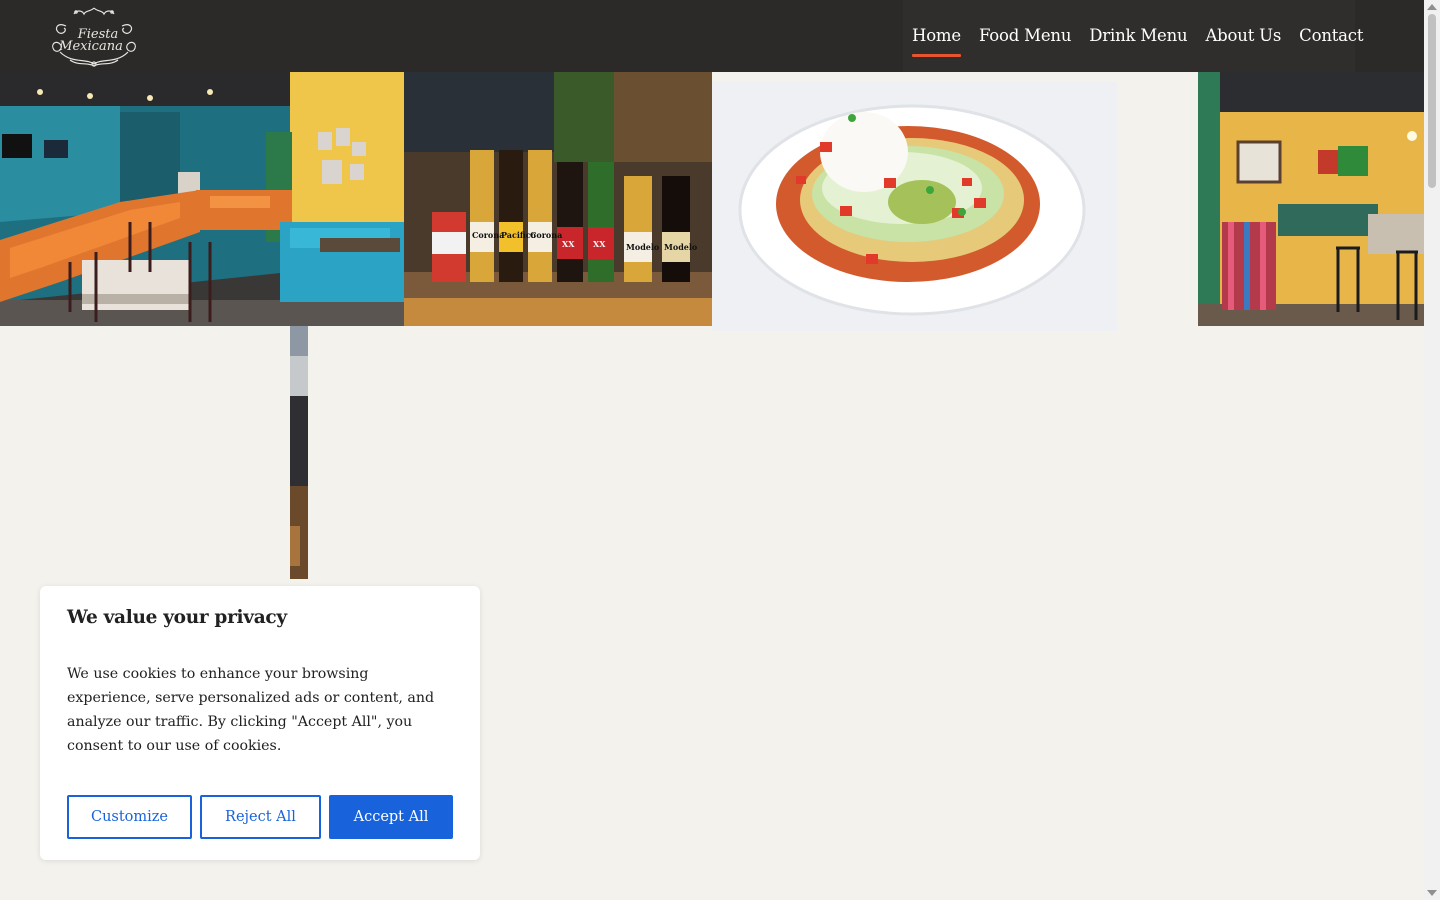 This screenshot has width=1440, height=900. Describe the element at coordinates (391, 817) in the screenshot. I see `accept-all-button: Accept All` at that location.